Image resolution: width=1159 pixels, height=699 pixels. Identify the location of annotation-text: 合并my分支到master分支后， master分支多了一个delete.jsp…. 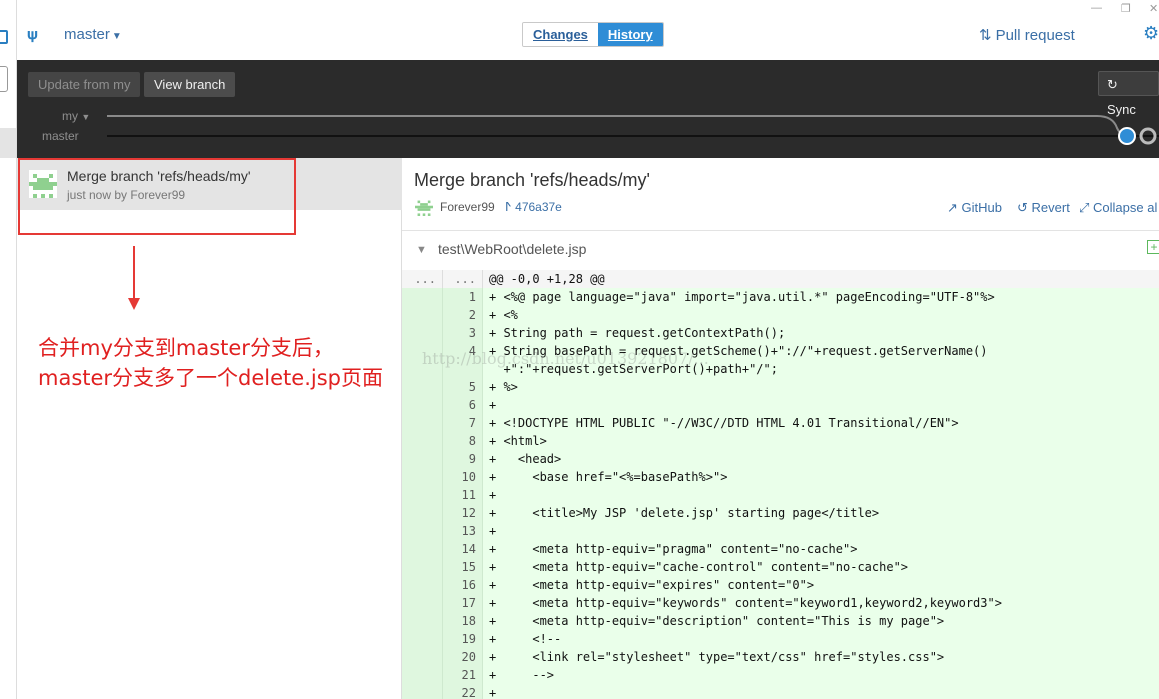
(210, 363).